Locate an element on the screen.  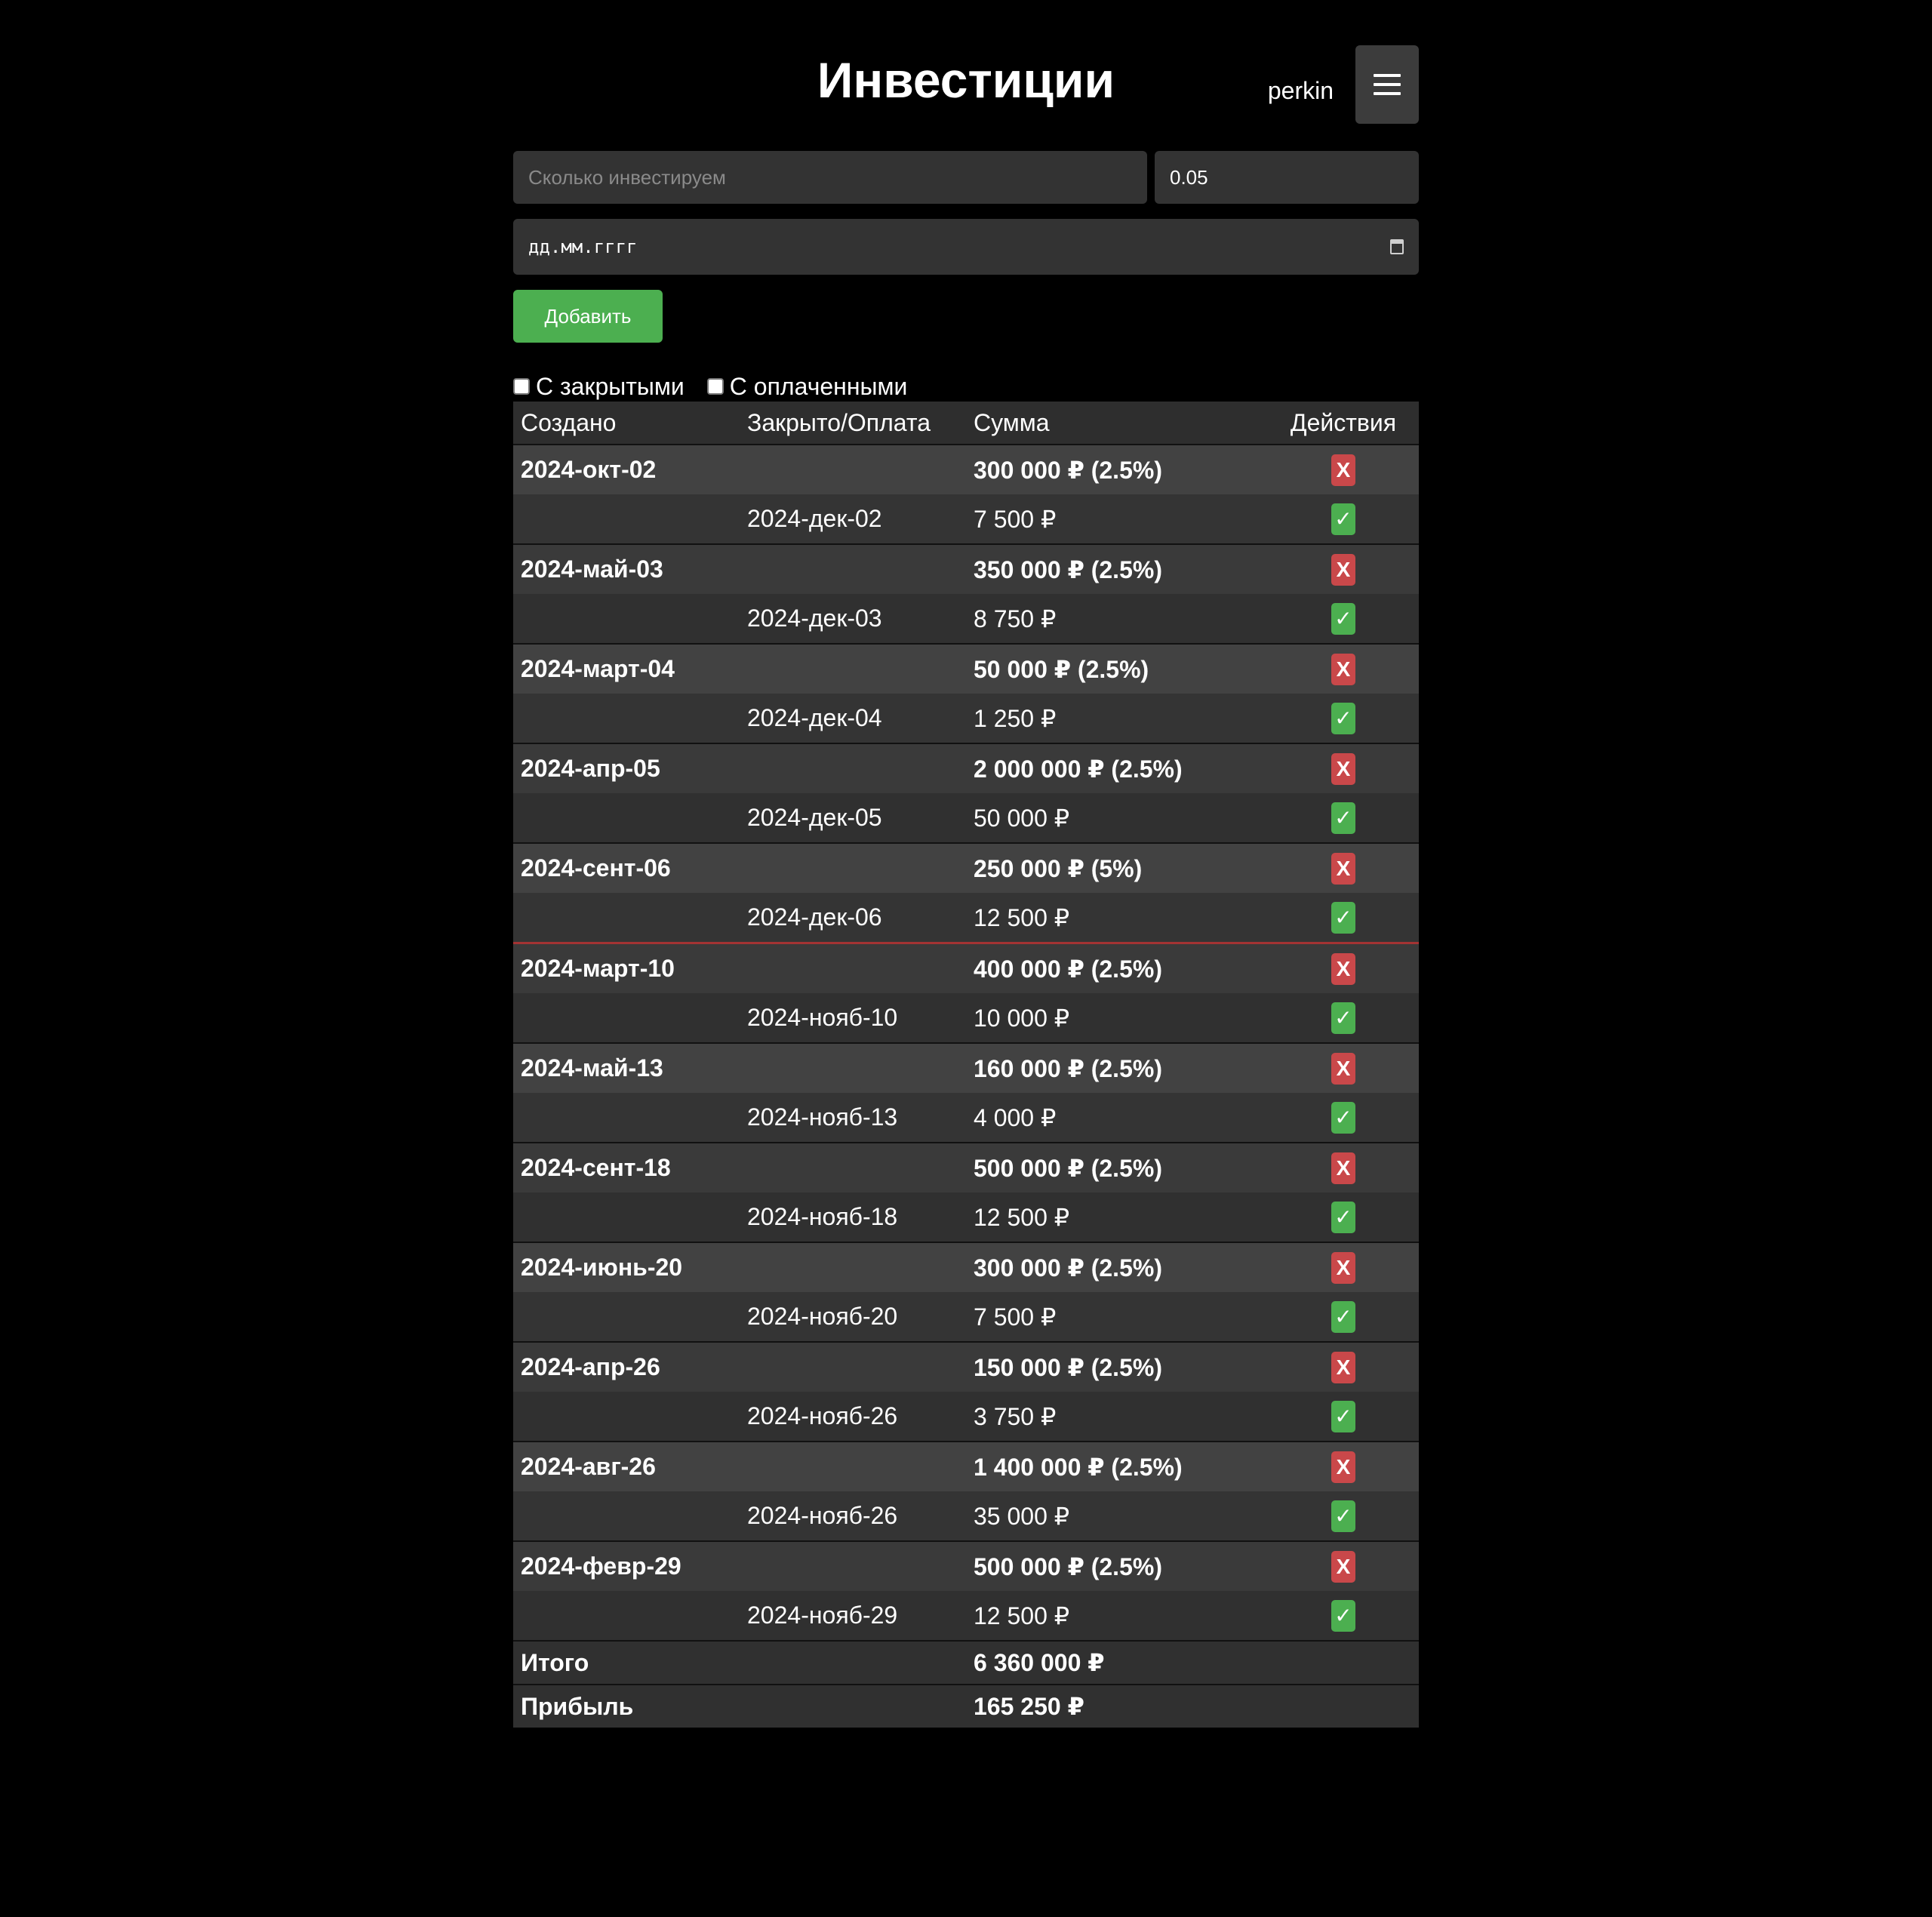
payment-date: 2024-дек-03 is located at coordinates (853, 620).